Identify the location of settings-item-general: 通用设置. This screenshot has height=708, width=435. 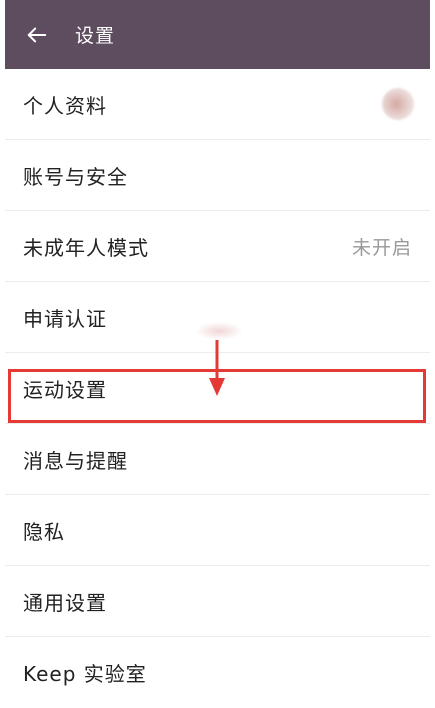
(217, 601).